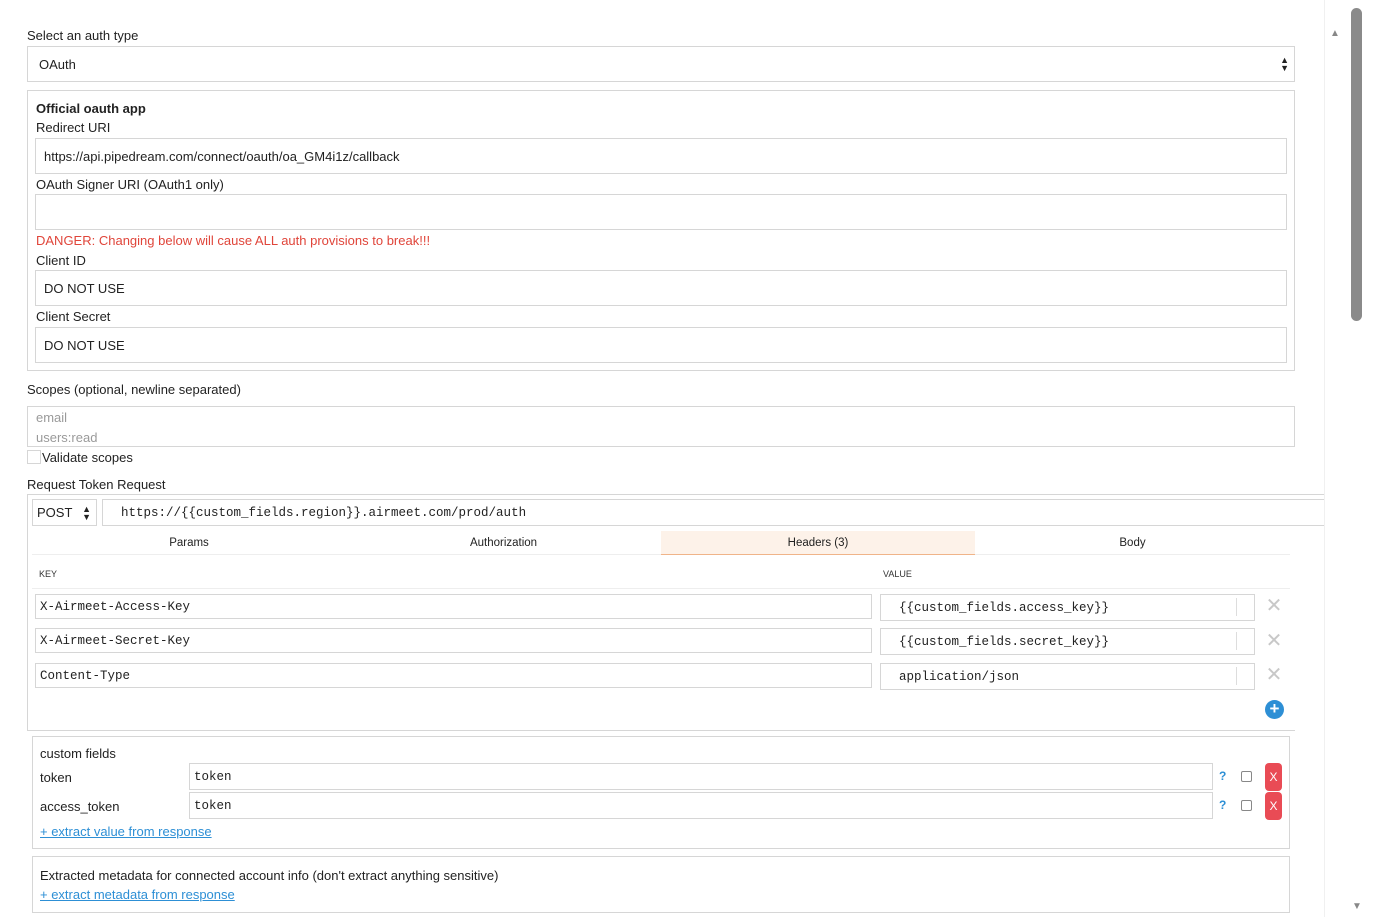 The width and height of the screenshot is (1378, 917). What do you see at coordinates (1067, 607) in the screenshot?
I see `header-value-field: {{custom_fields.access_key}}` at bounding box center [1067, 607].